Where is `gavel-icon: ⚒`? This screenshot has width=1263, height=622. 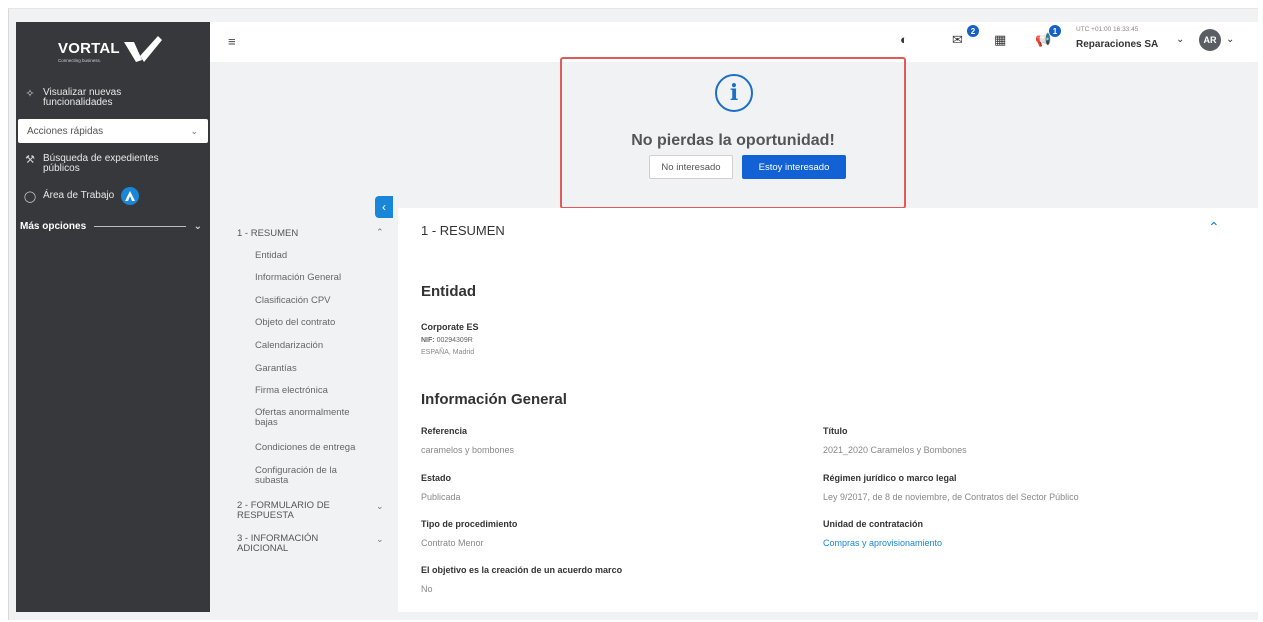 gavel-icon: ⚒ is located at coordinates (30, 160).